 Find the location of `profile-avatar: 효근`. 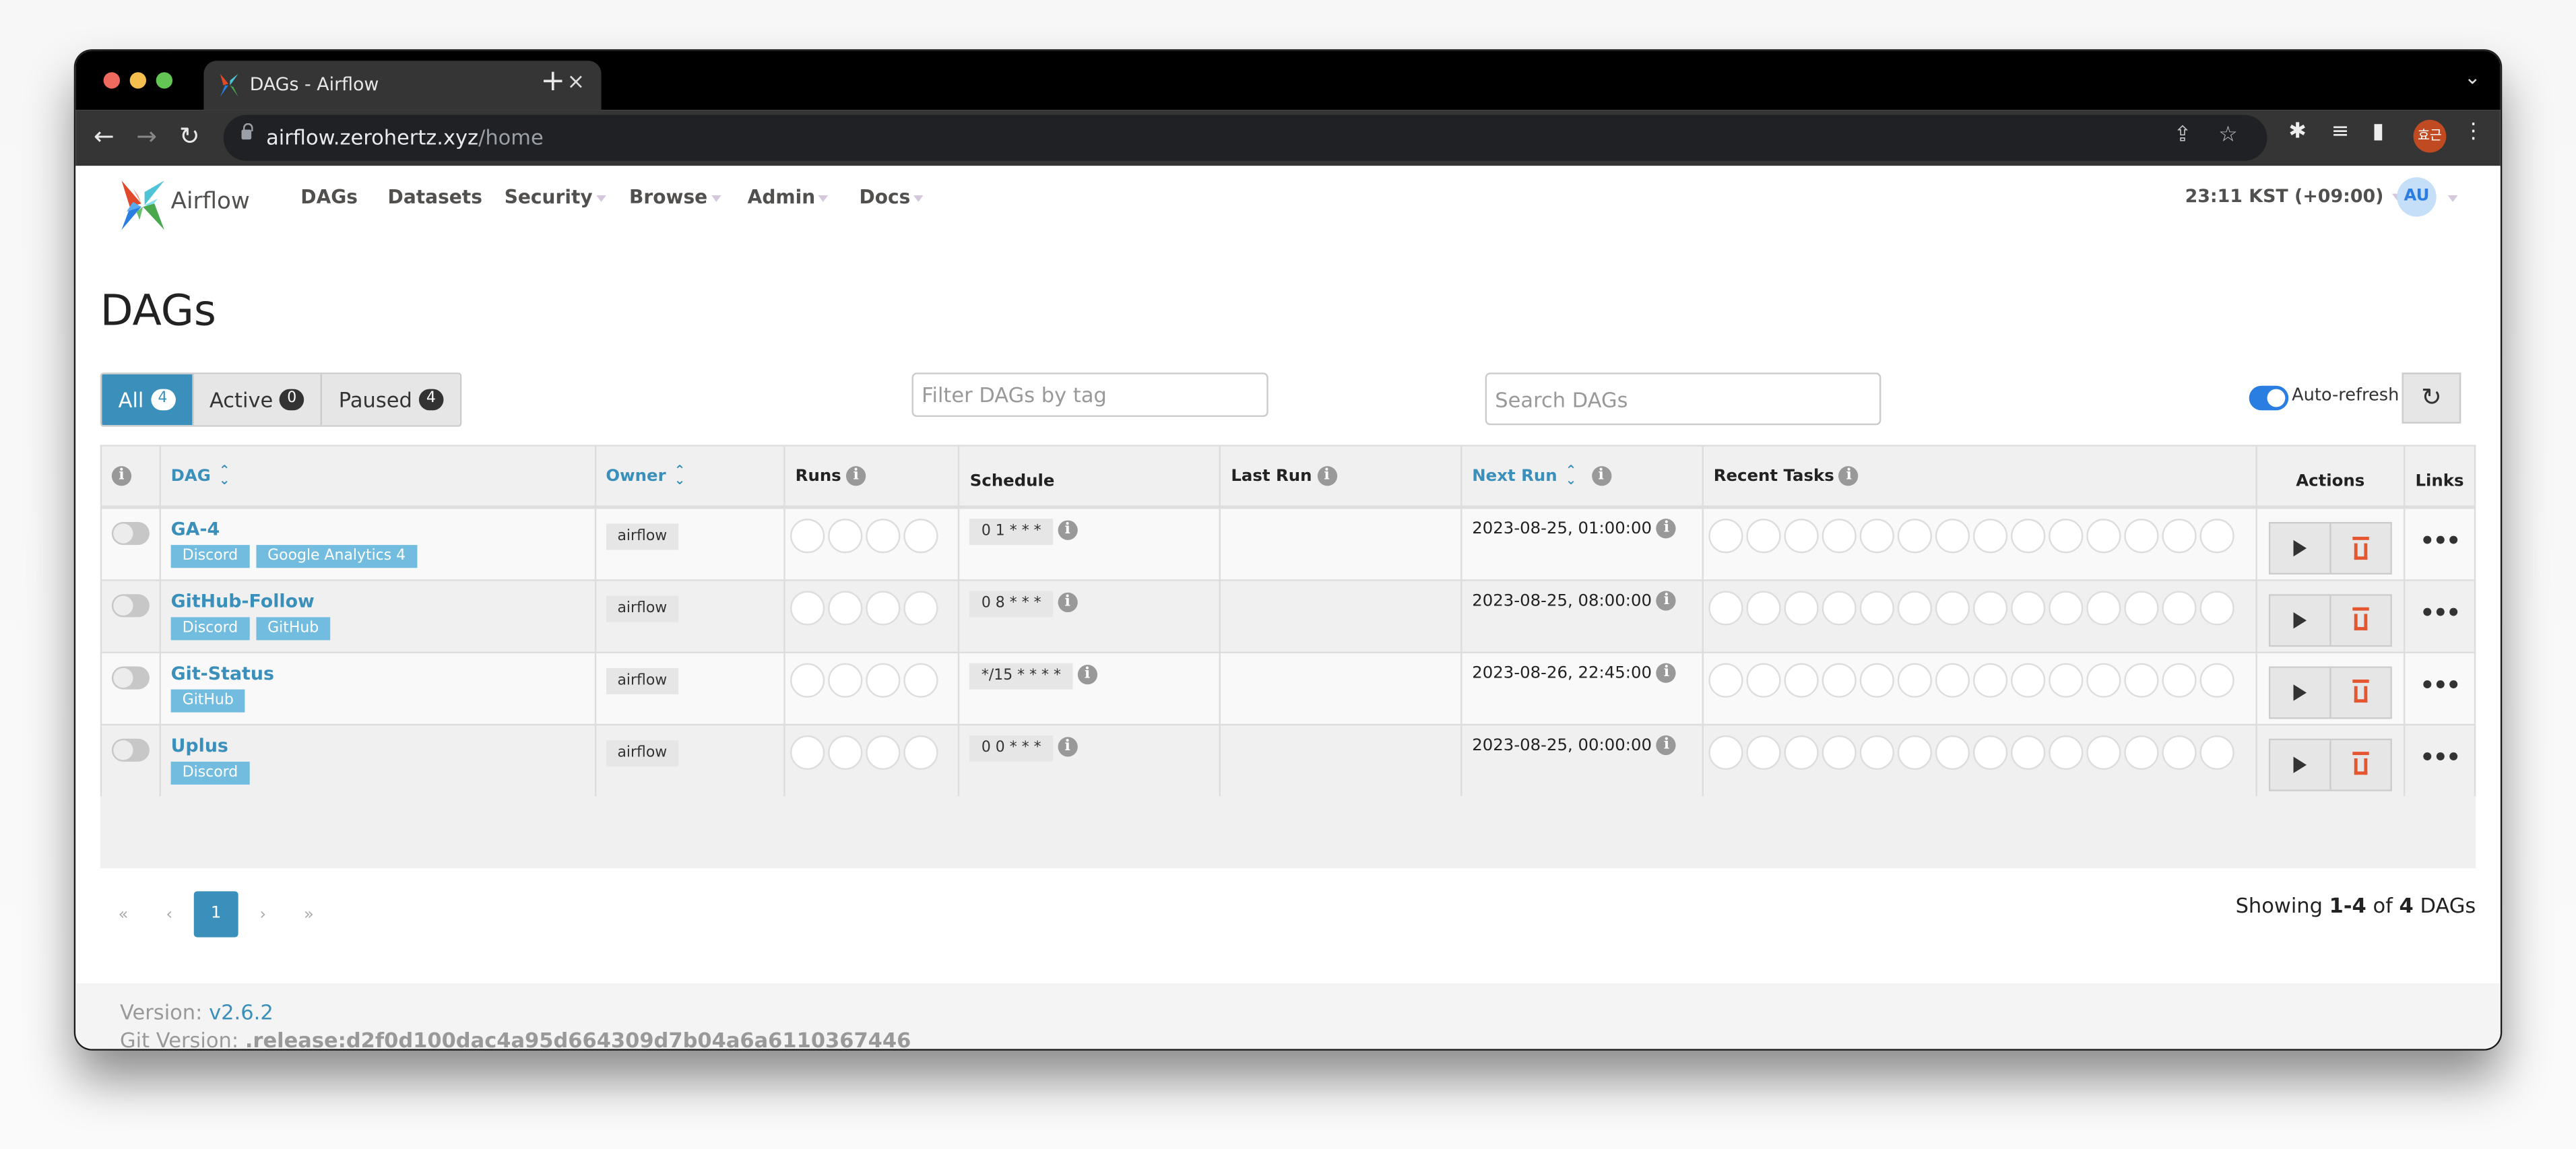

profile-avatar: 효근 is located at coordinates (2430, 136).